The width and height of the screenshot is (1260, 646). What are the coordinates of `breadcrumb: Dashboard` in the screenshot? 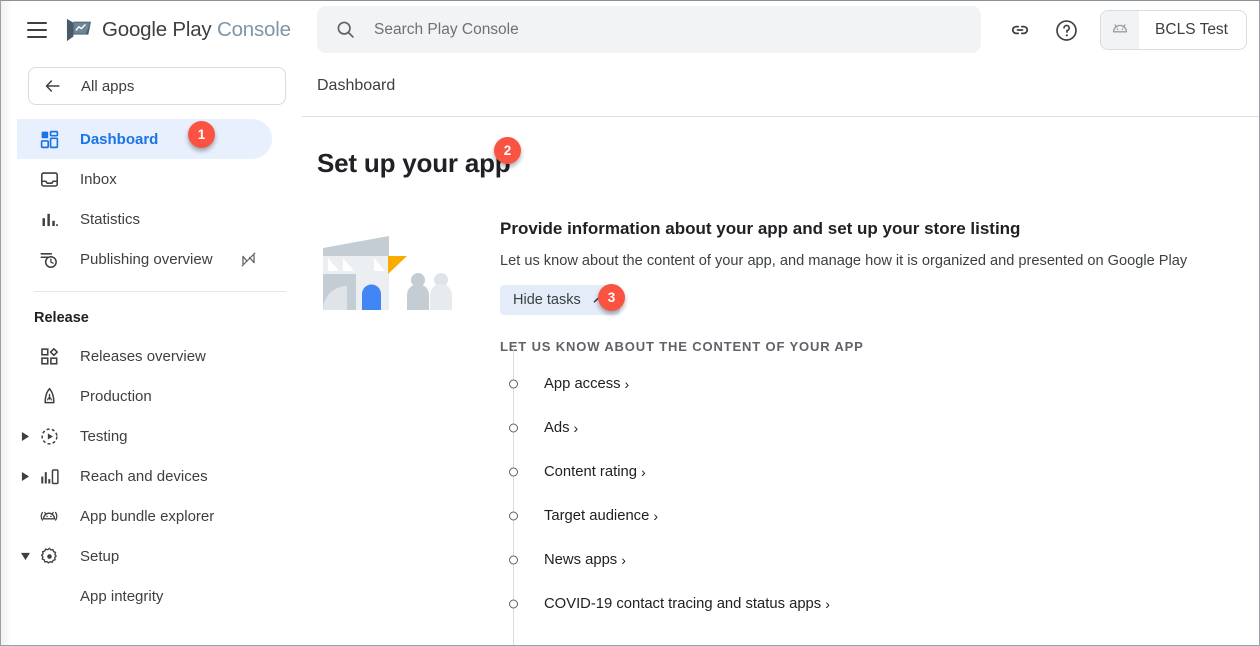 It's located at (356, 85).